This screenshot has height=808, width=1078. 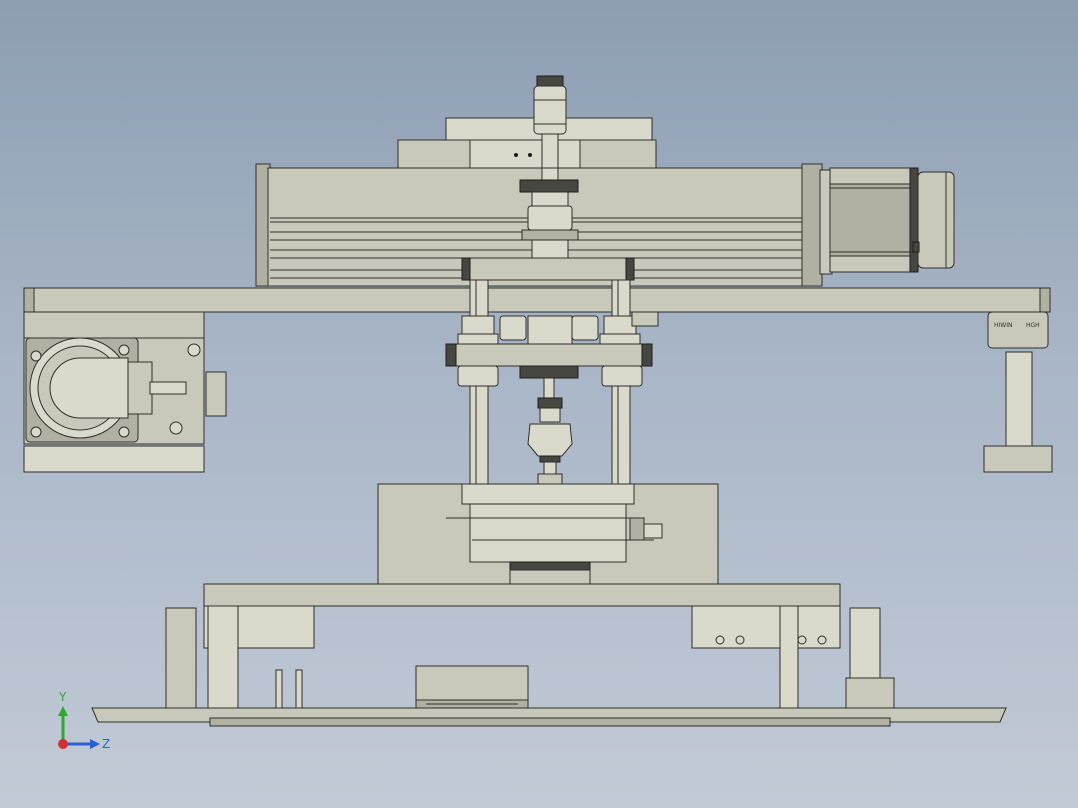 I want to click on press-head, so click(x=550, y=431).